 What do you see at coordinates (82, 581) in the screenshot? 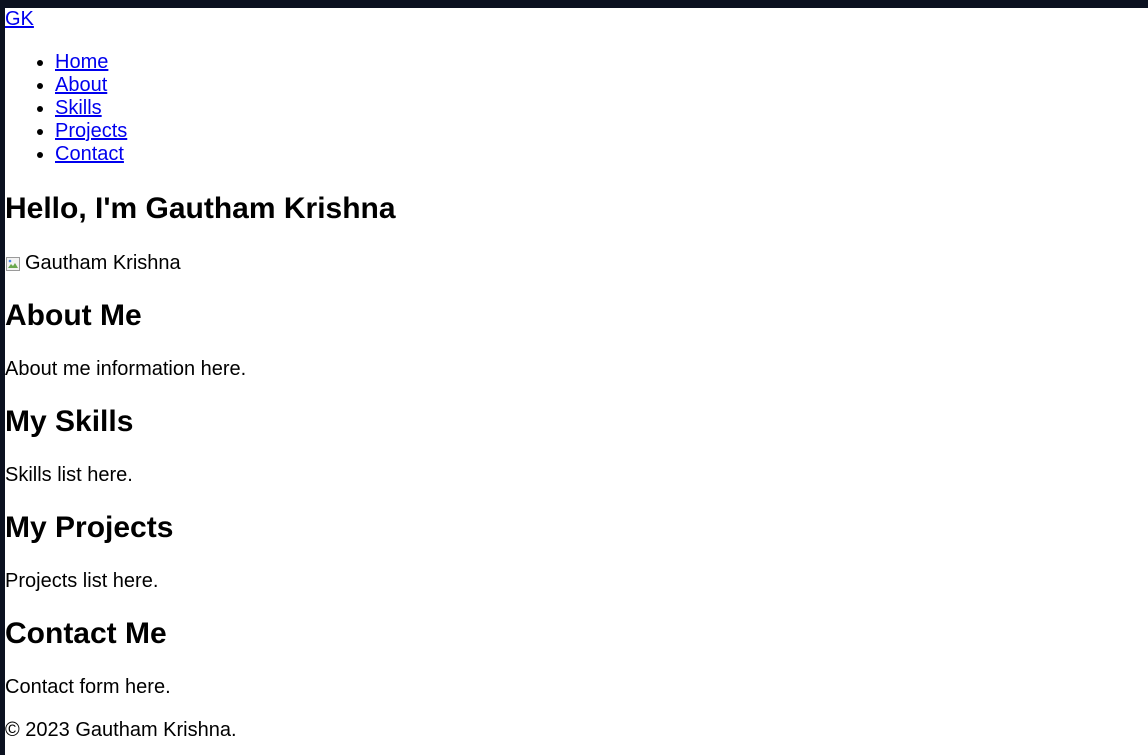
I see `projects-text: Projects list here.` at bounding box center [82, 581].